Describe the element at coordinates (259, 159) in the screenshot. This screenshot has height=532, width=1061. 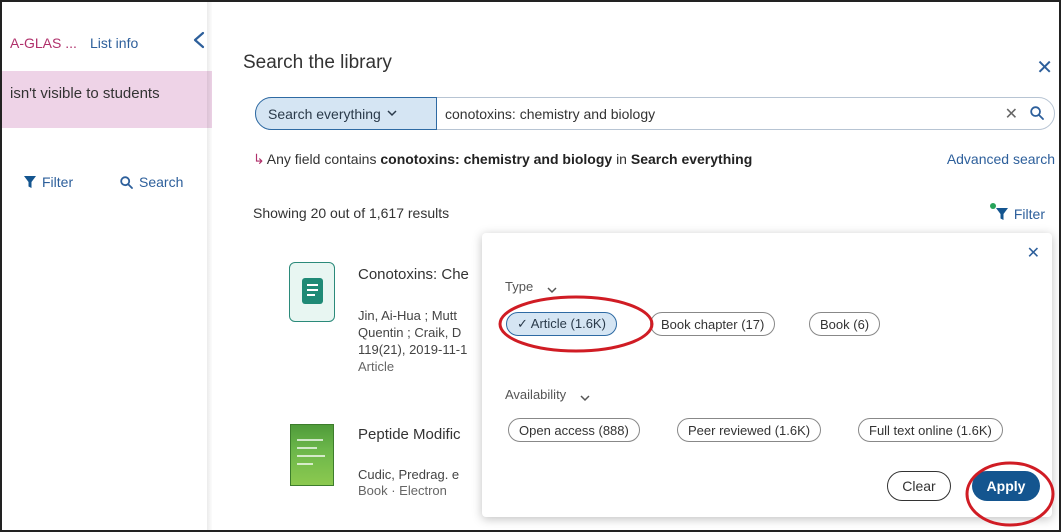
I see `return-arrow-icon: ↳` at that location.